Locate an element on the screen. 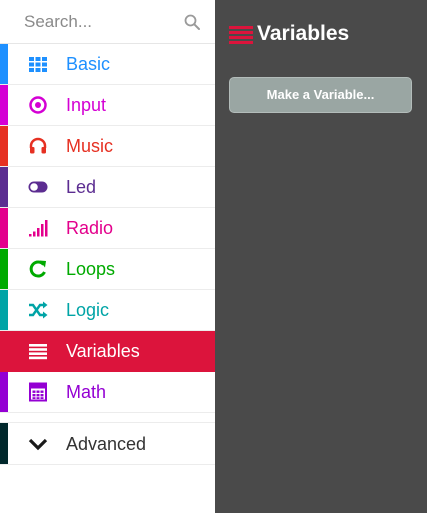 The height and width of the screenshot is (513, 427). search-input is located at coordinates (106, 22).